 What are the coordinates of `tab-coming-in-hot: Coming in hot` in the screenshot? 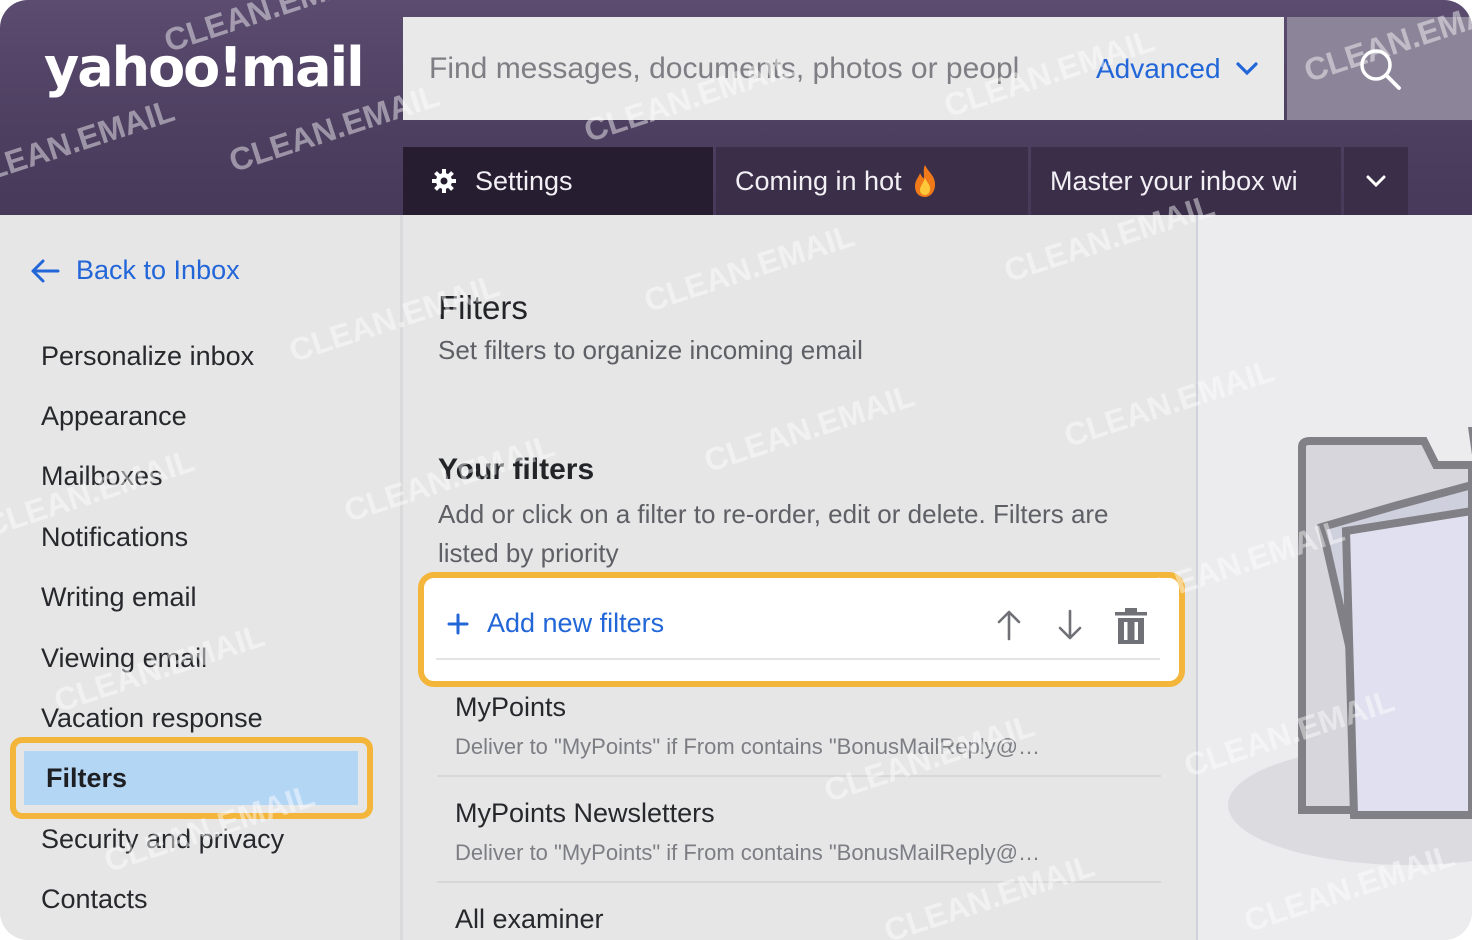 It's located at (872, 181).